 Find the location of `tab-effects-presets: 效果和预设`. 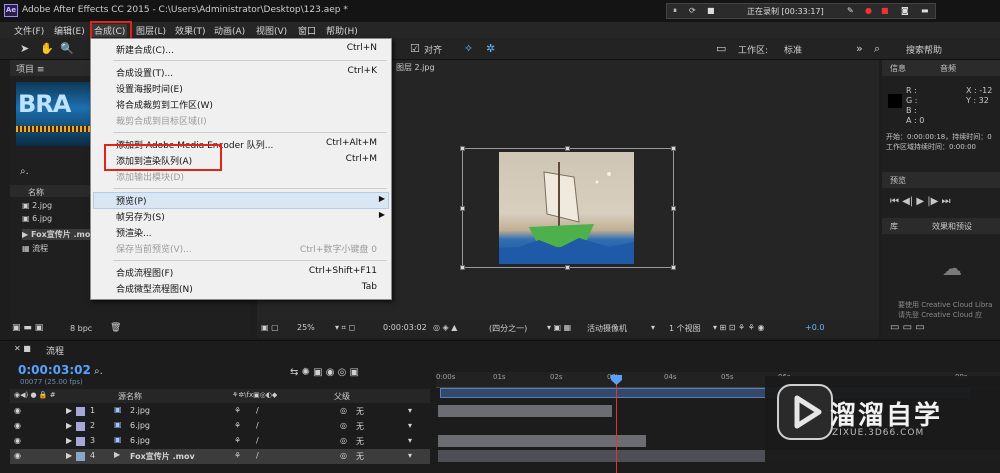

tab-effects-presets: 效果和预设 is located at coordinates (952, 226).